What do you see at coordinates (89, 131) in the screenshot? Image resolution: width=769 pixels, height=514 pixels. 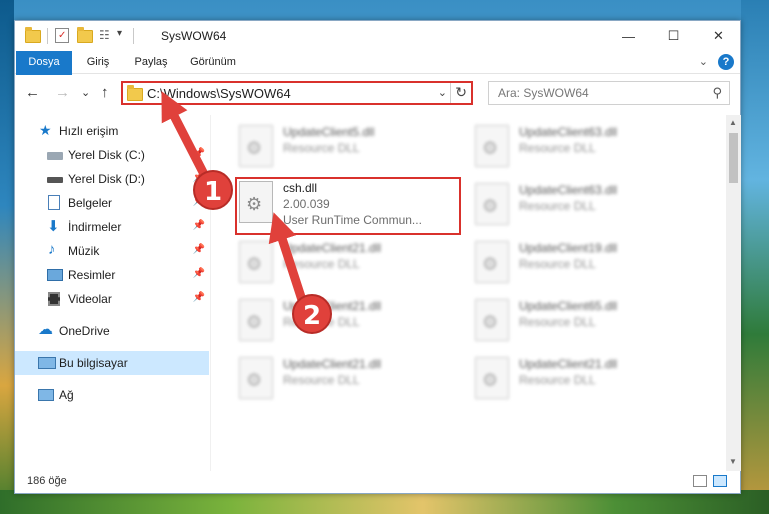 I see `sidebar-item-label: Hızlı erişim` at bounding box center [89, 131].